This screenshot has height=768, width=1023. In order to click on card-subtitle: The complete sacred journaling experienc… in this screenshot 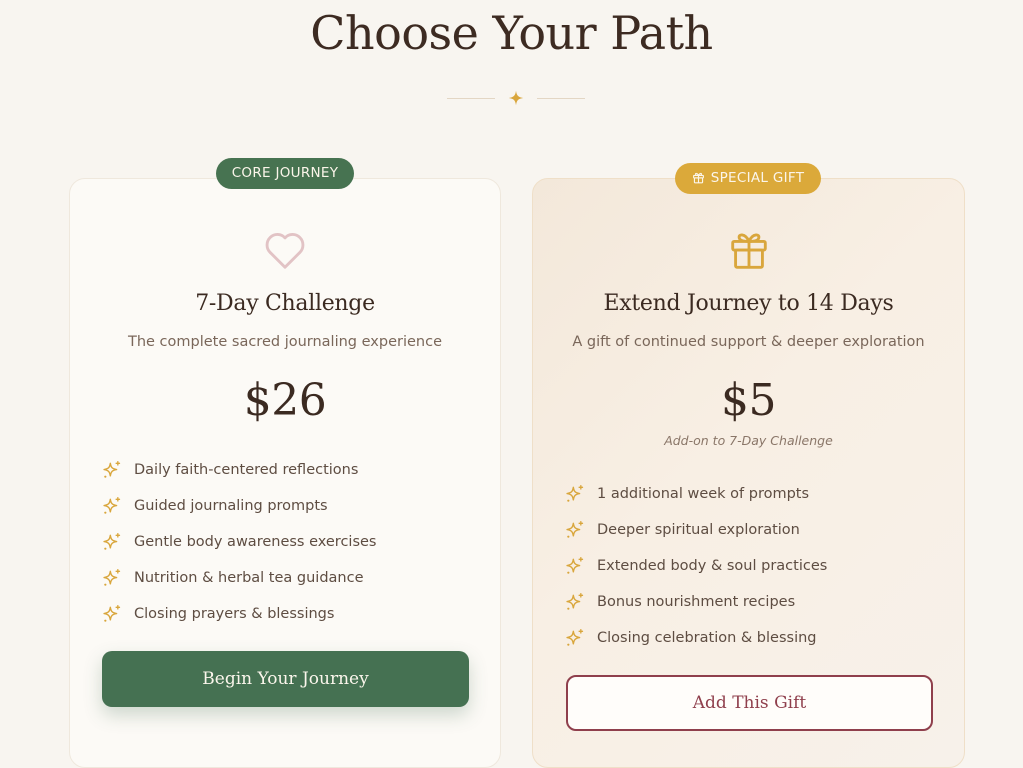, I will do `click(284, 342)`.